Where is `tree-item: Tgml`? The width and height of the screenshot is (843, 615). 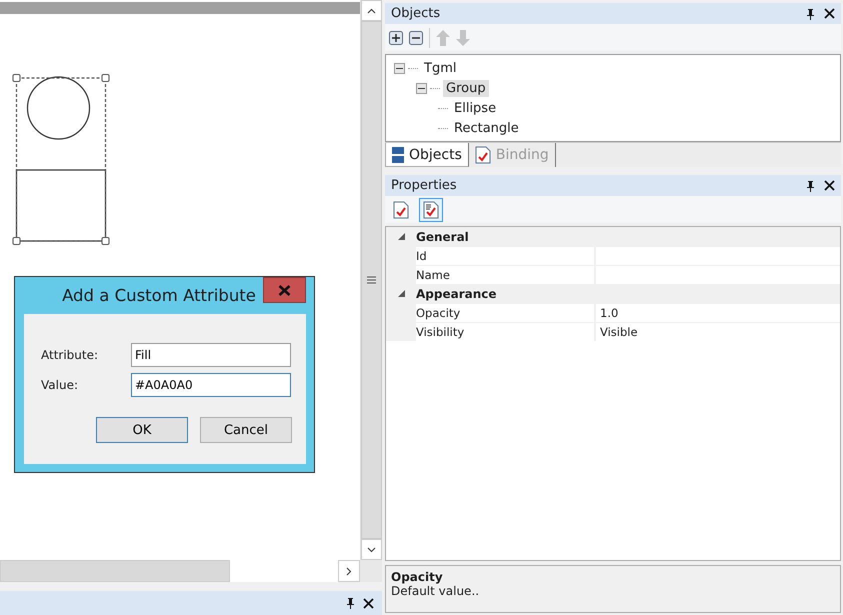 tree-item: Tgml is located at coordinates (440, 68).